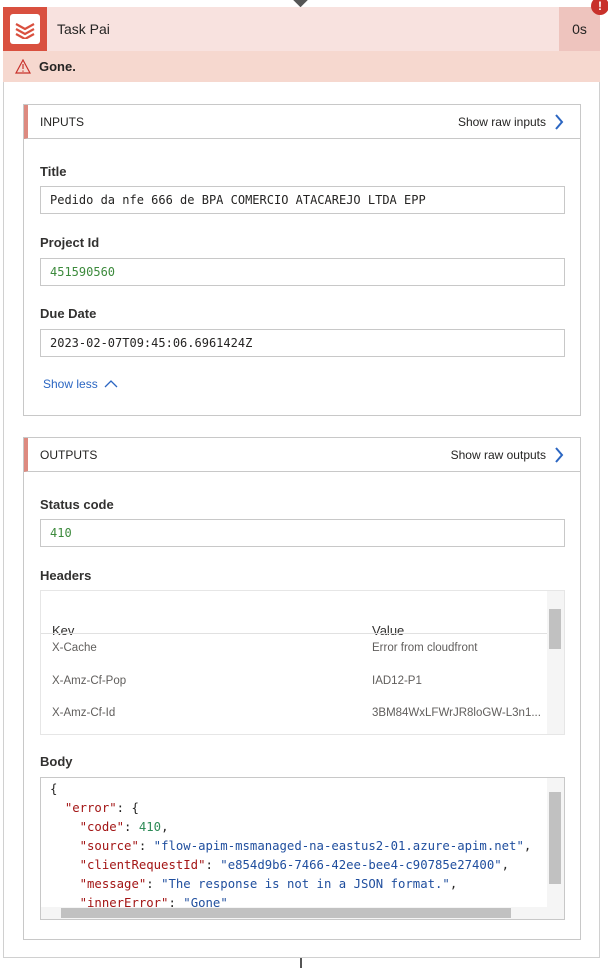  Describe the element at coordinates (74, 648) in the screenshot. I see `header-key: X-Cache` at that location.